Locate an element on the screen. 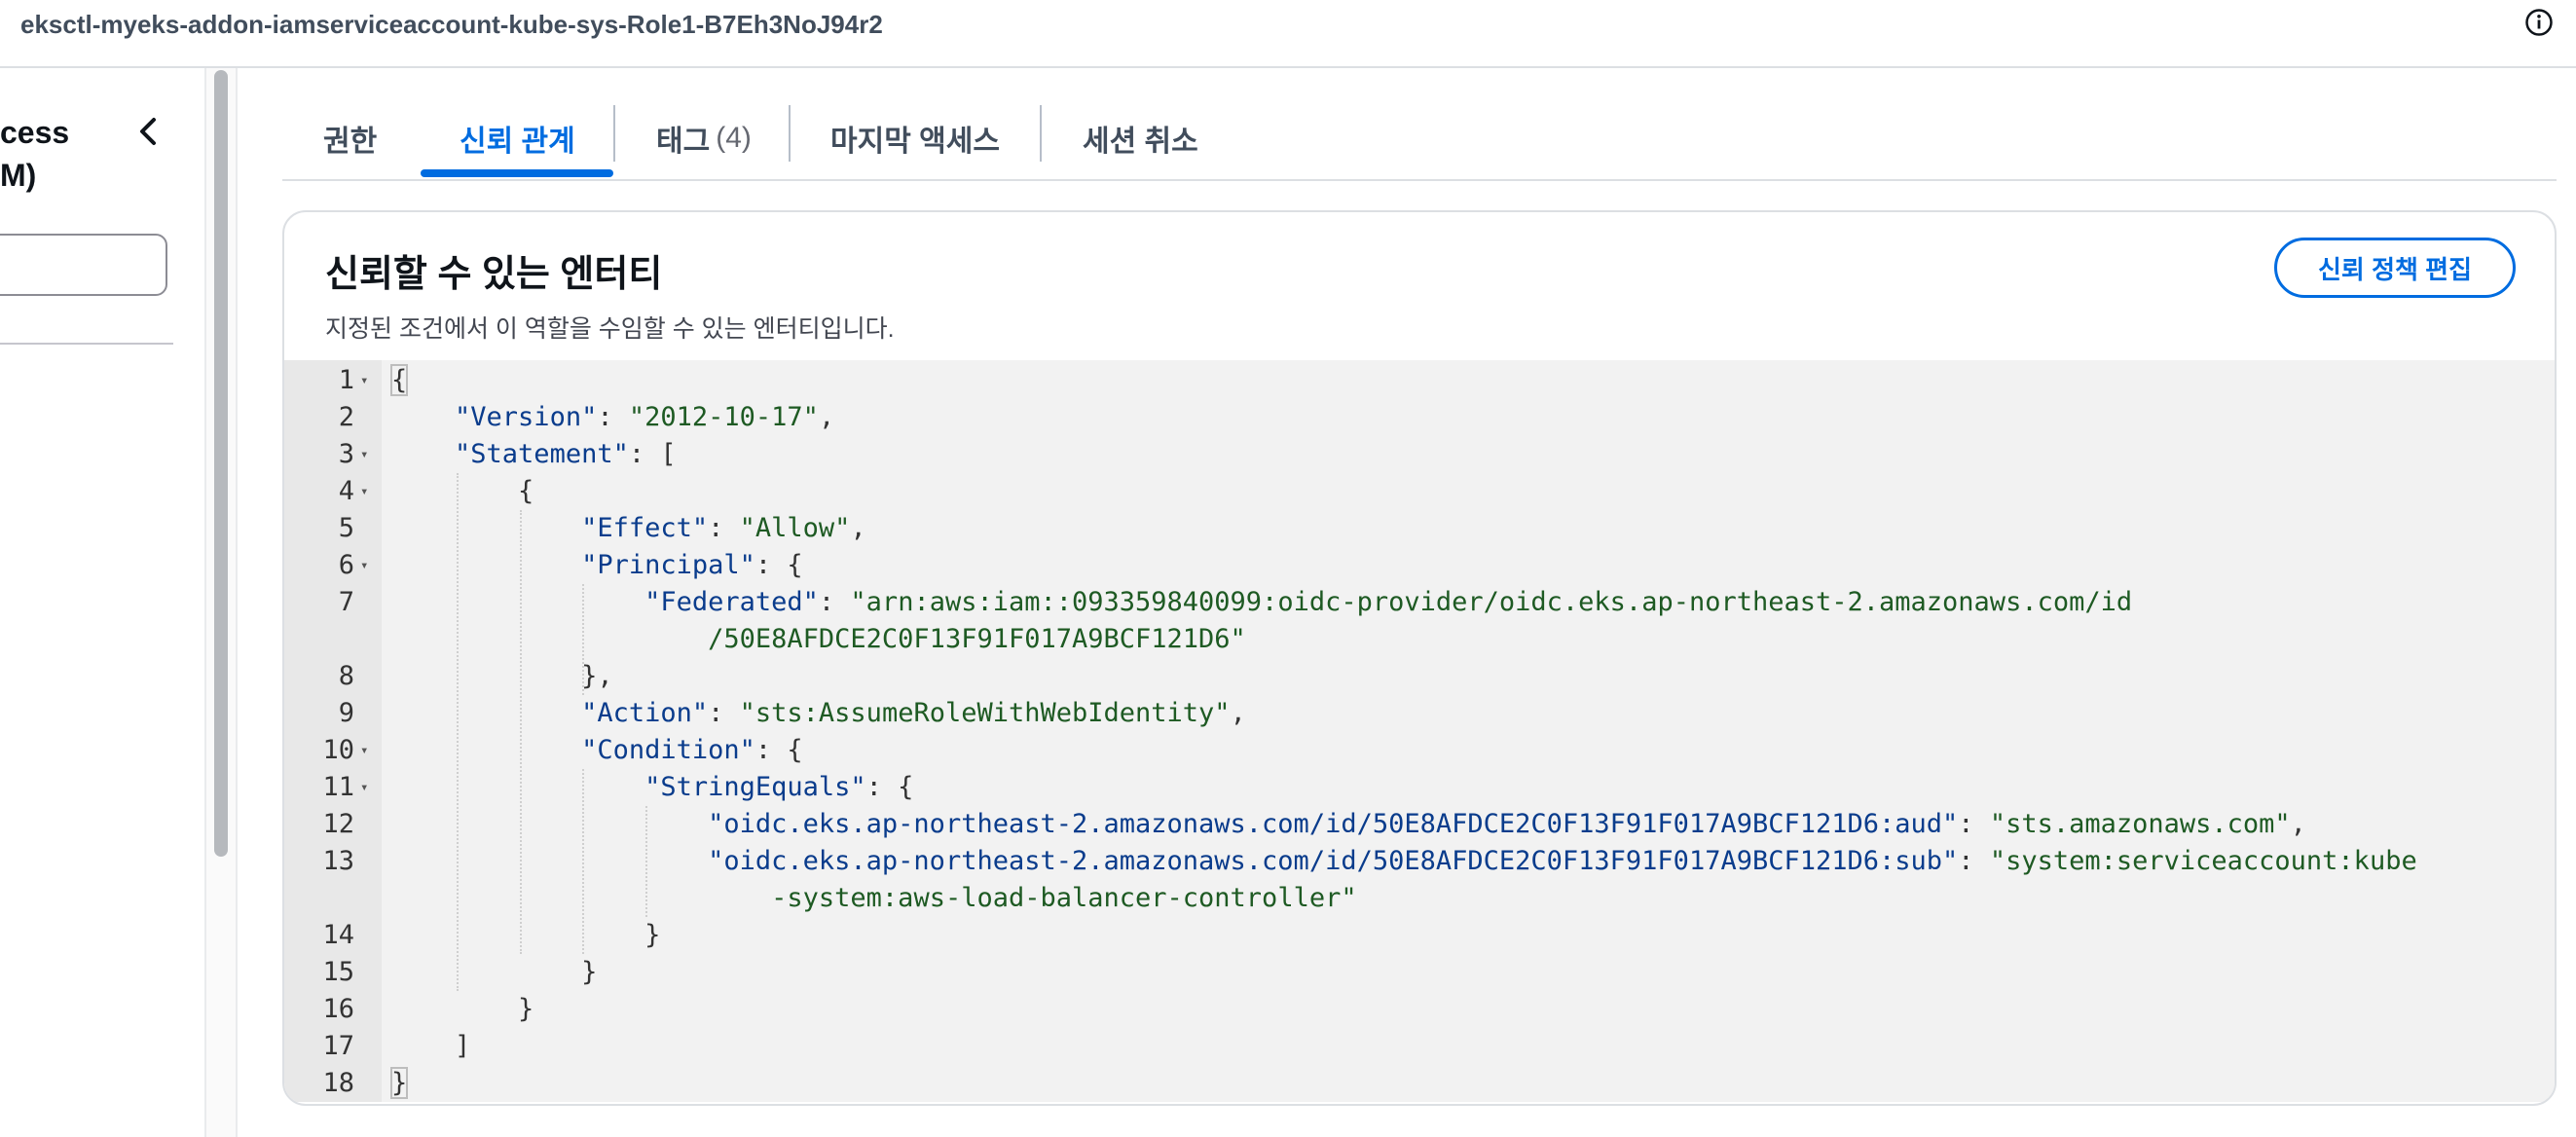 The width and height of the screenshot is (2576, 1137). tabs-baseline is located at coordinates (1419, 180).